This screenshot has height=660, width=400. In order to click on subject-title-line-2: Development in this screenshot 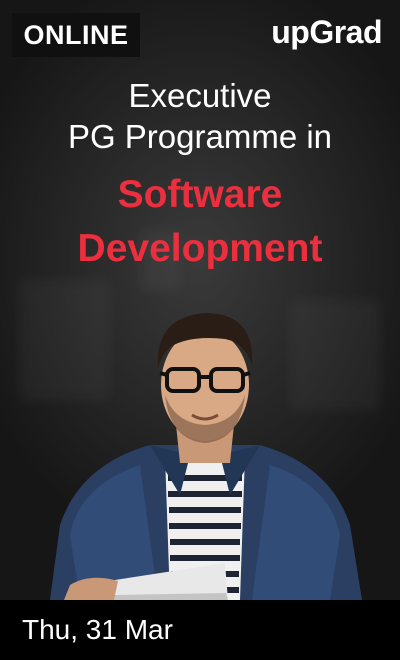, I will do `click(200, 248)`.